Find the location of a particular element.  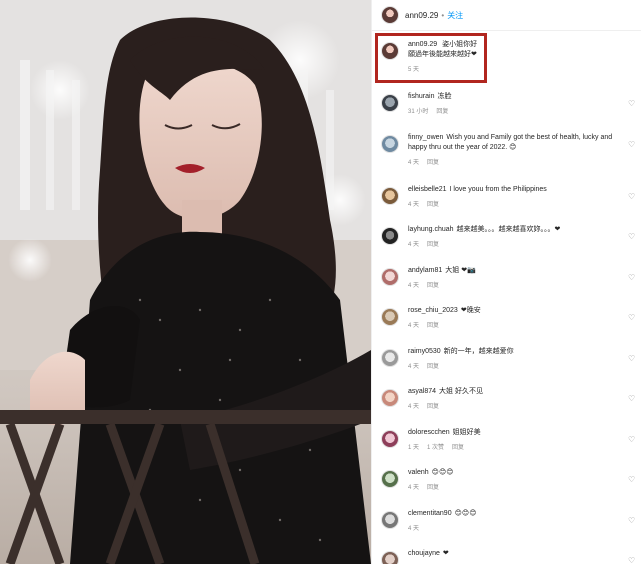

comment-text: 新的一年，越来越爱你 is located at coordinates (478, 351).